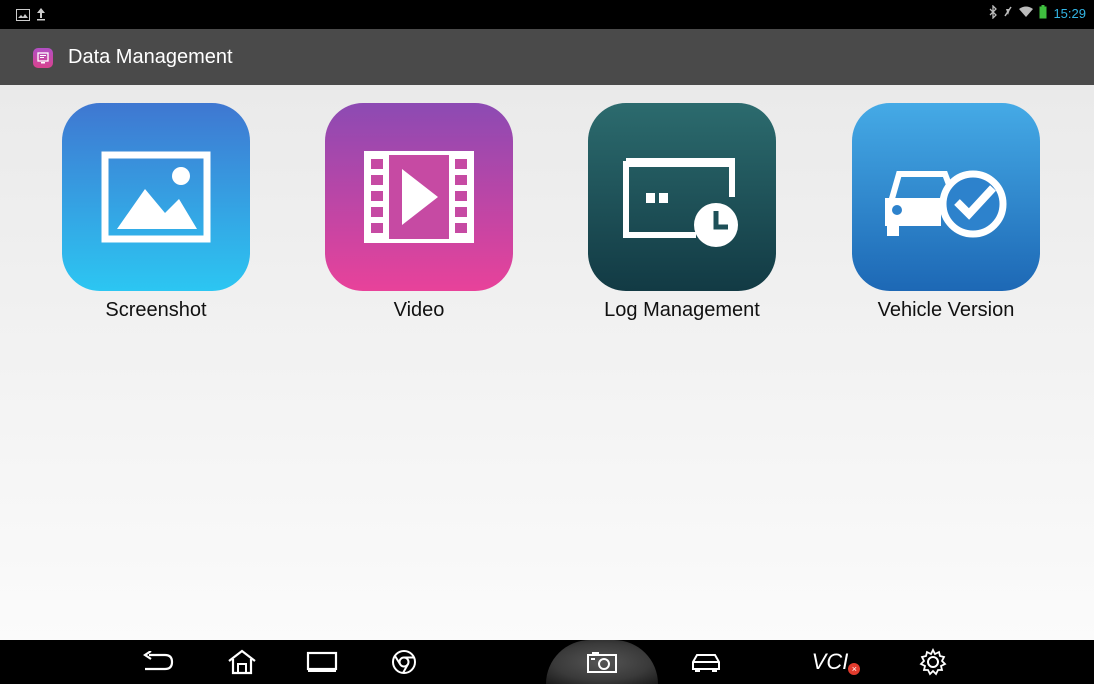 The height and width of the screenshot is (684, 1094). I want to click on vci-button: VCI ×, so click(830, 662).